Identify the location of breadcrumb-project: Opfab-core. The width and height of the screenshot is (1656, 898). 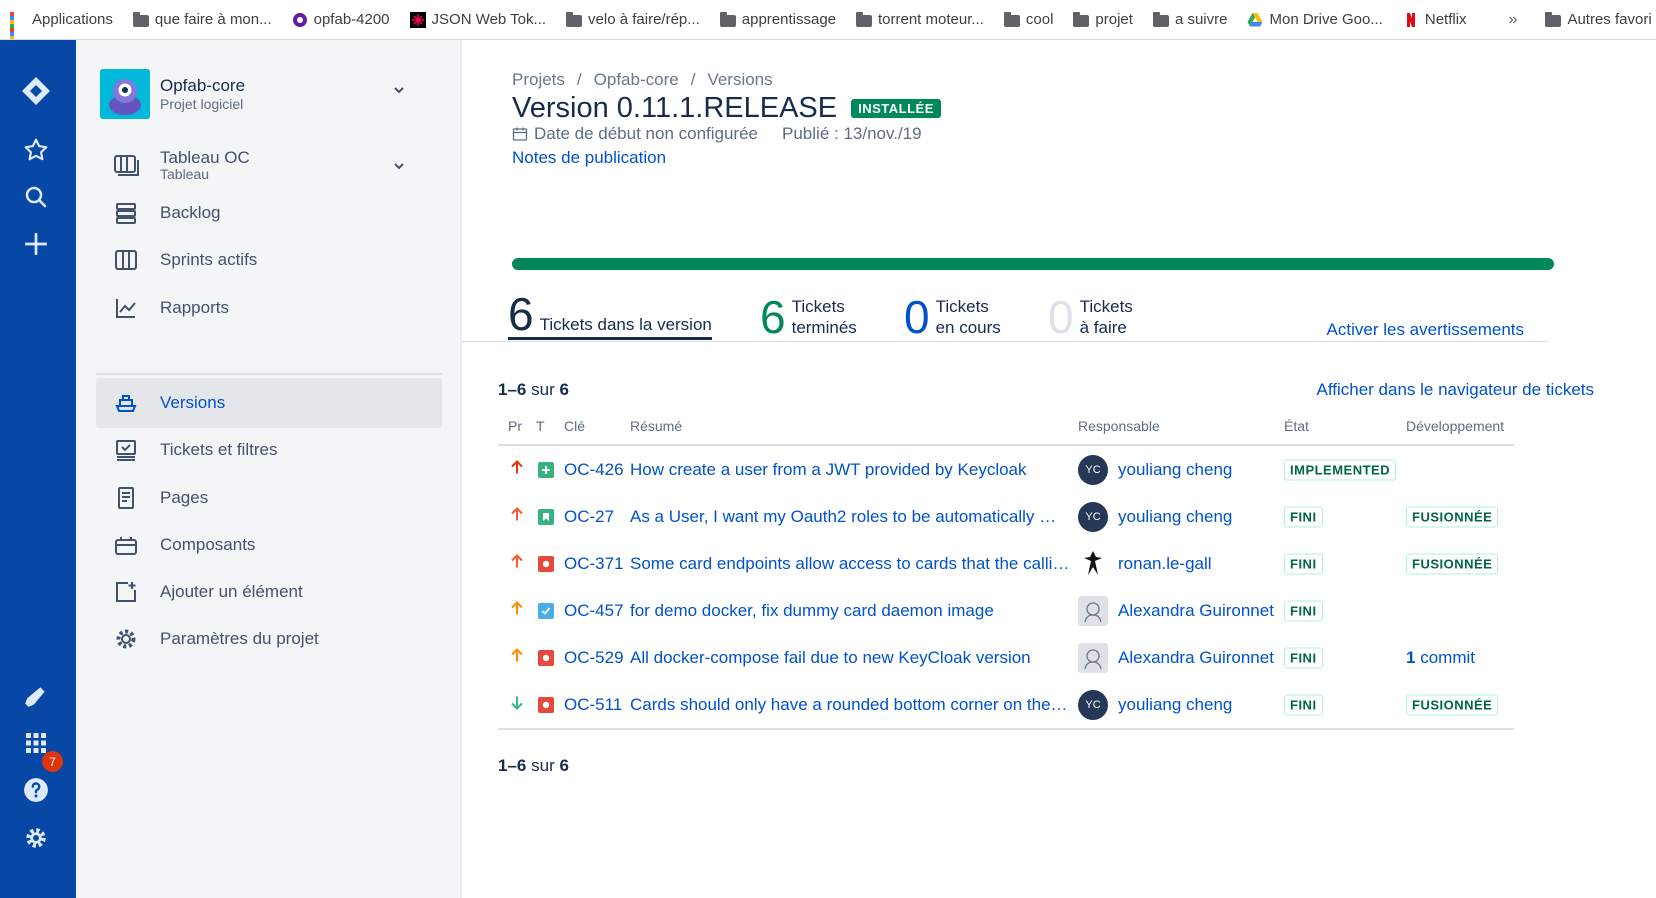
(636, 79).